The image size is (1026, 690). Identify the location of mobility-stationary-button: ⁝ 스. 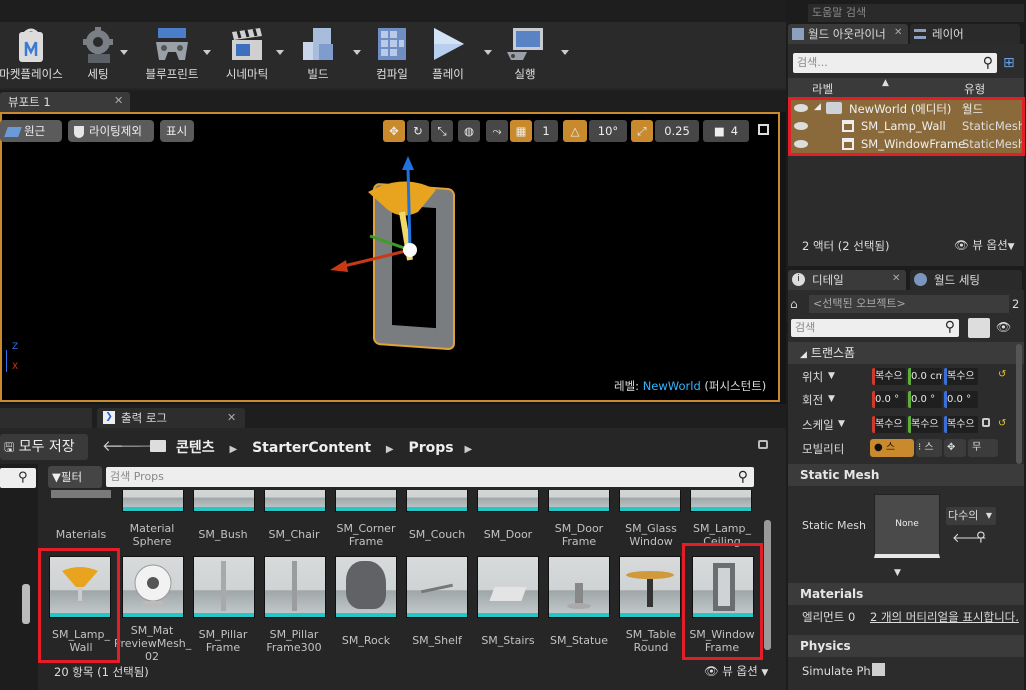
(929, 448).